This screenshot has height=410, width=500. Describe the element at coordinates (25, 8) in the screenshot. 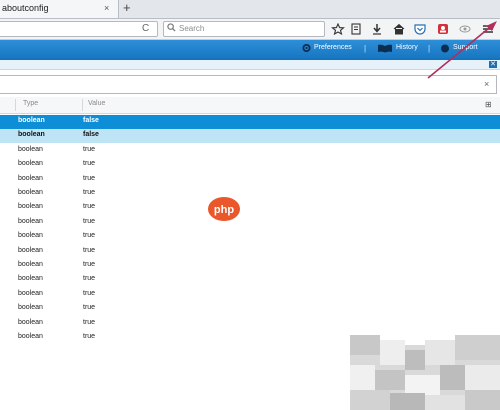

I see `tab-title: aboutconfig` at that location.